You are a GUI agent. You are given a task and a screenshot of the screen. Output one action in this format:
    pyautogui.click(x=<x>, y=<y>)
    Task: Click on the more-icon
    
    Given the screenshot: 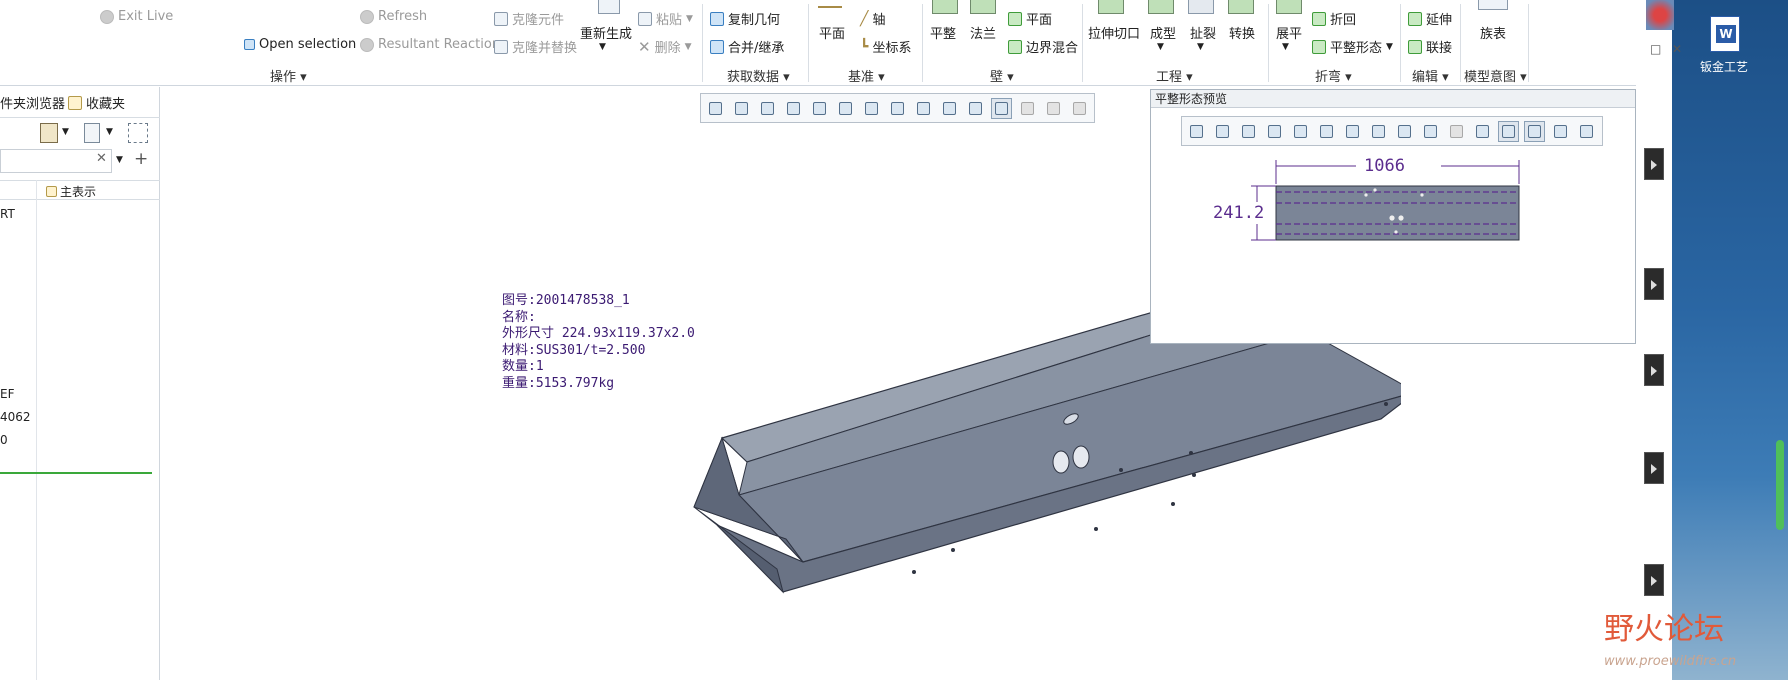 What is the action you would take?
    pyautogui.click(x=1079, y=108)
    